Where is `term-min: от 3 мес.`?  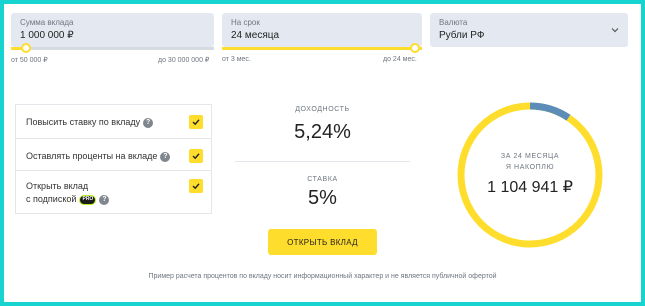
term-min: от 3 мес. is located at coordinates (236, 59).